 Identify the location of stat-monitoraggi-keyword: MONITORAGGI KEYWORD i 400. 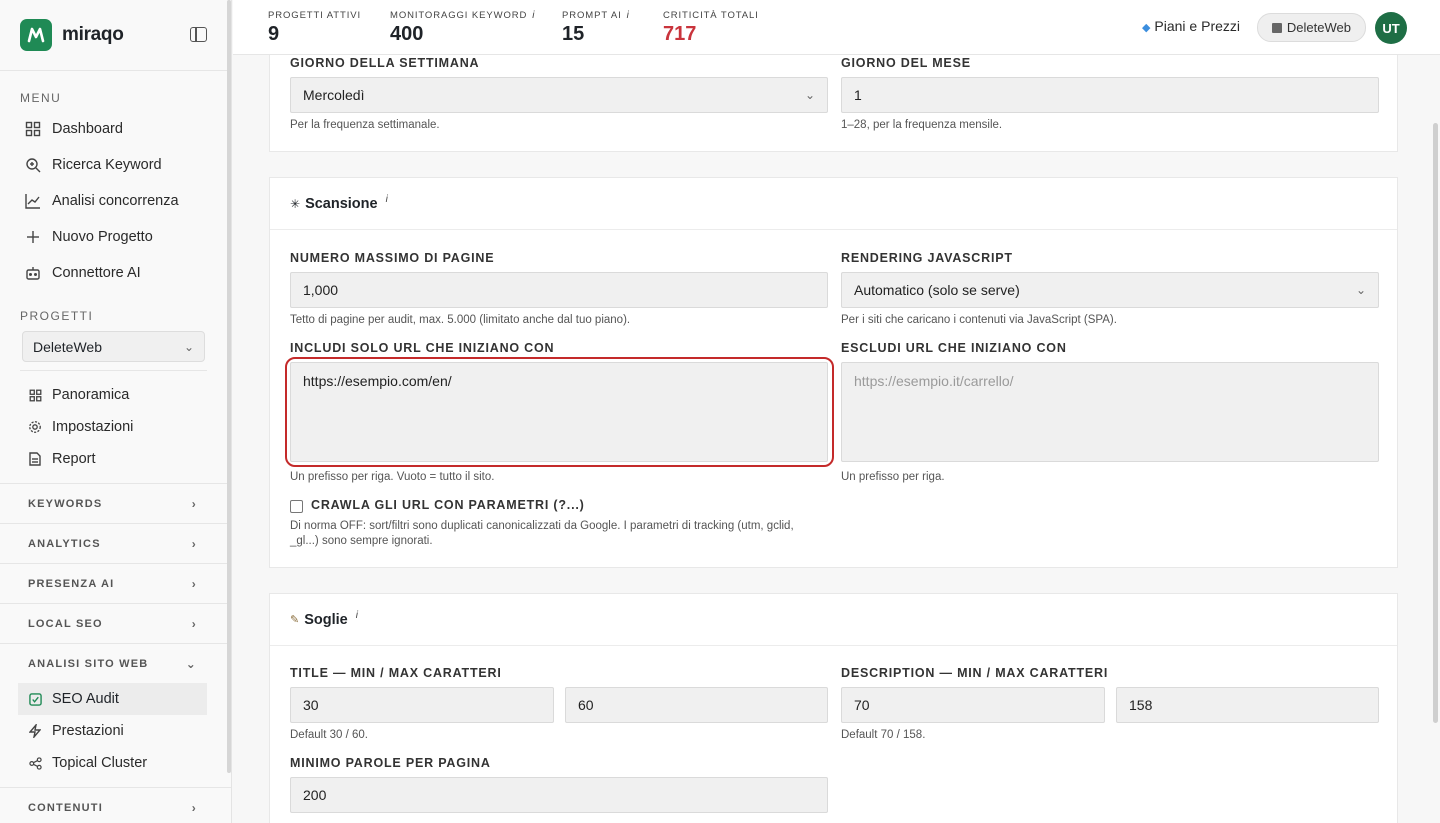
(462, 28).